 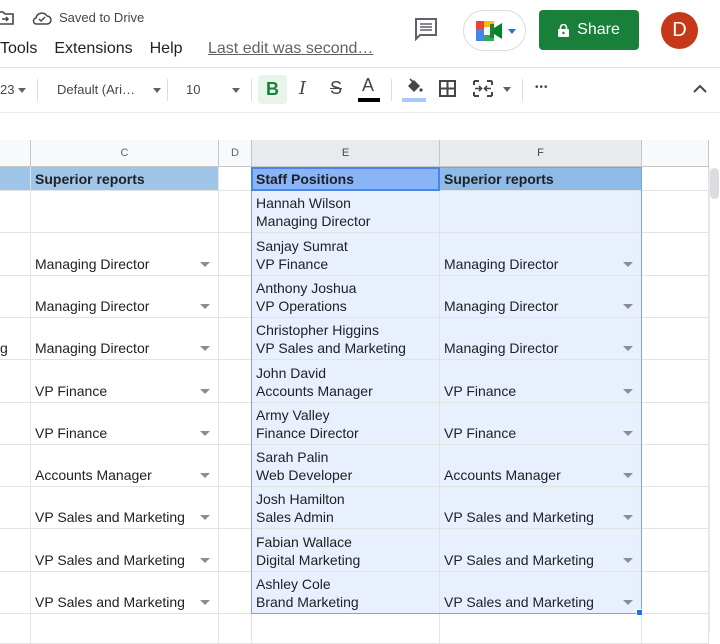 What do you see at coordinates (675, 153) in the screenshot?
I see `column-header-g` at bounding box center [675, 153].